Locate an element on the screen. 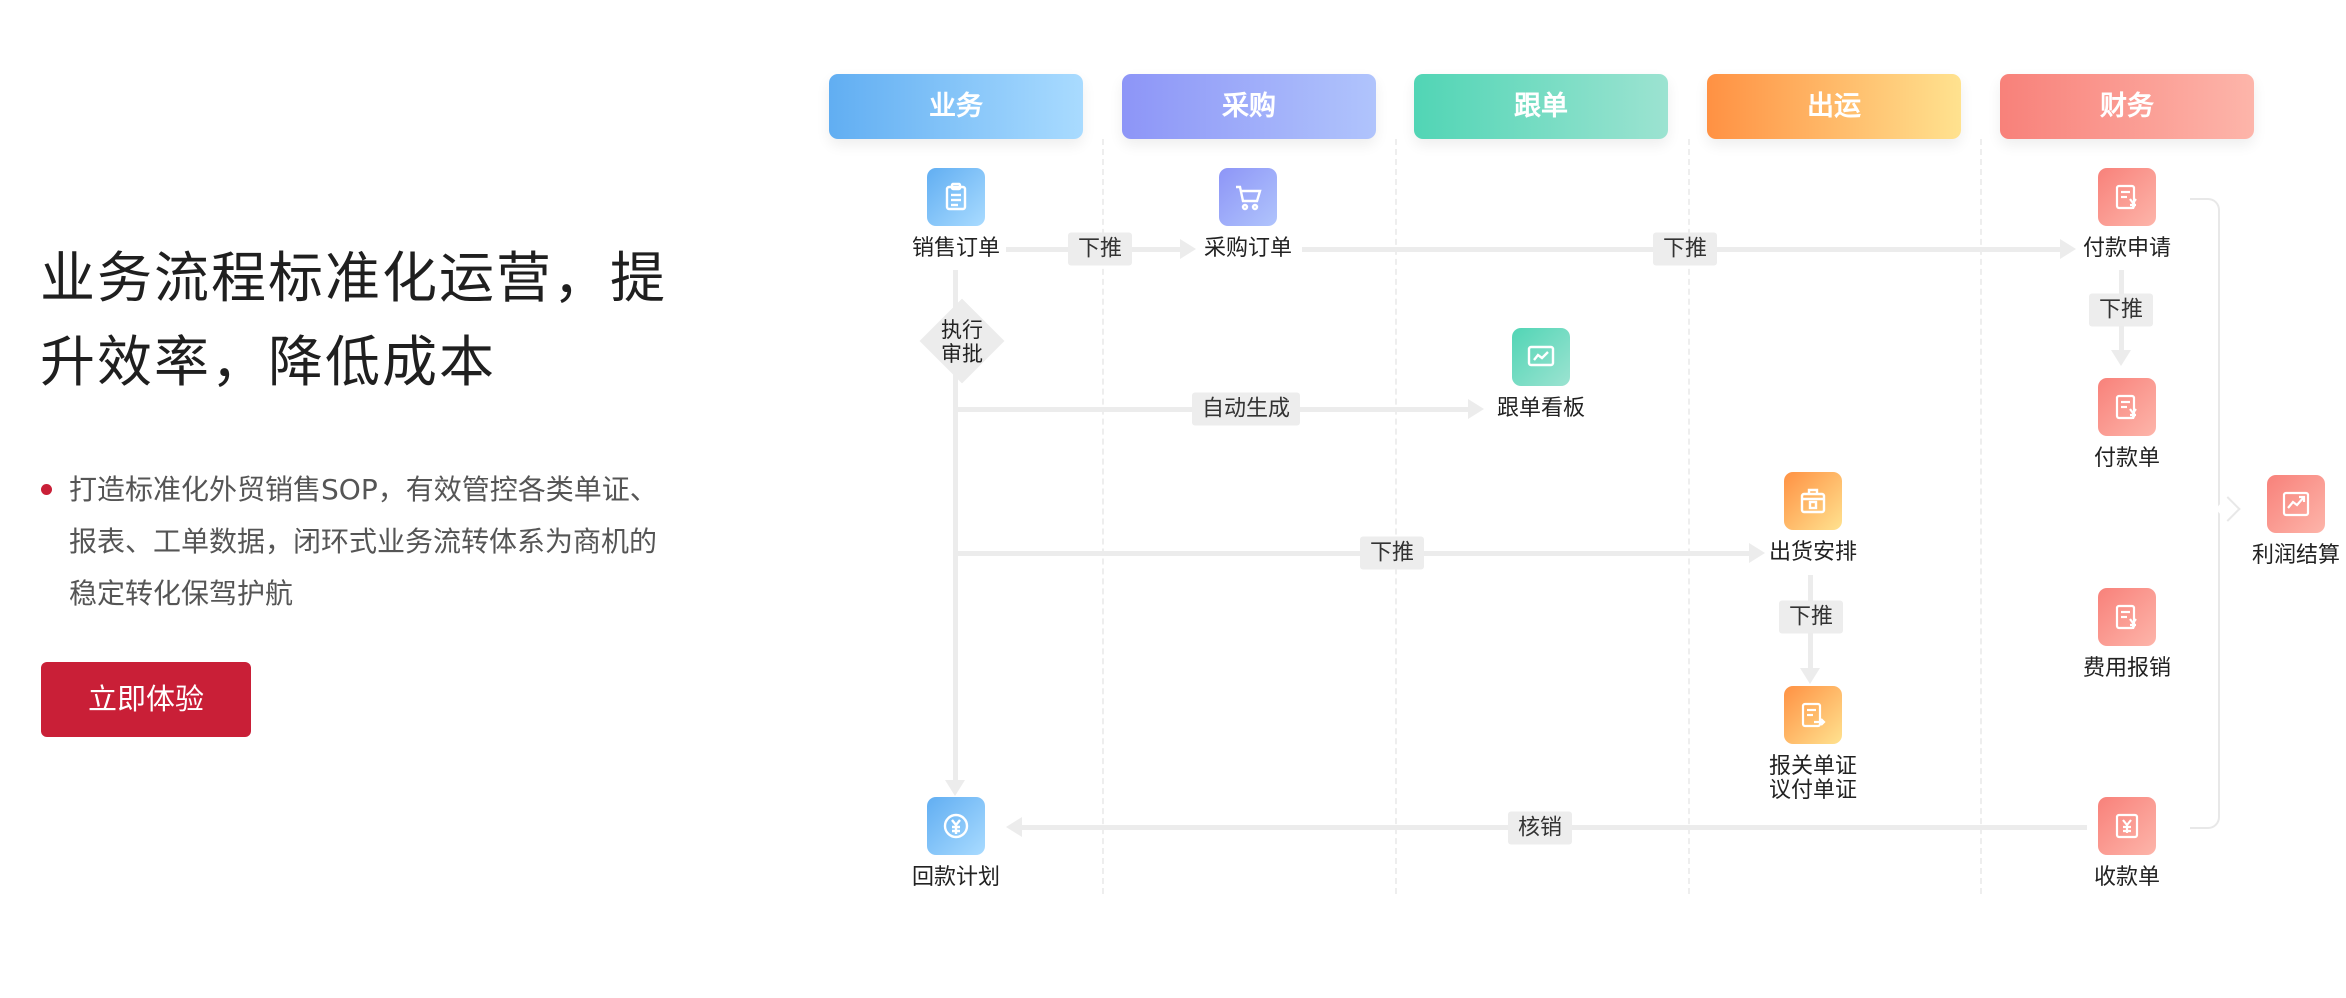 This screenshot has height=998, width=2346. box-icon is located at coordinates (1813, 501).